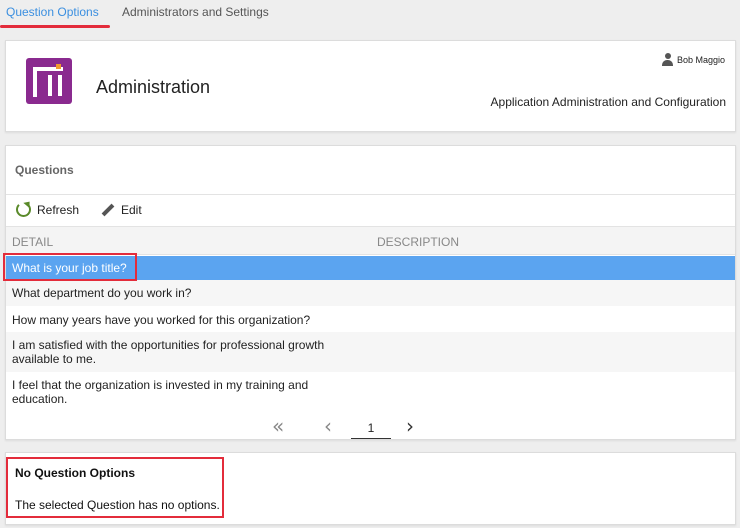 This screenshot has height=528, width=740. I want to click on divider, so click(370, 194).